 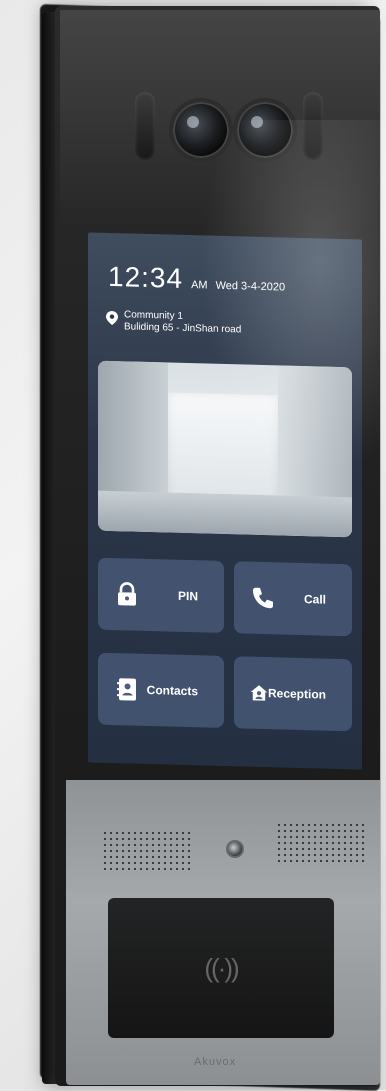 I want to click on location-info: Community 1 Buliding 65 - JinShan road, so click(x=173, y=323).